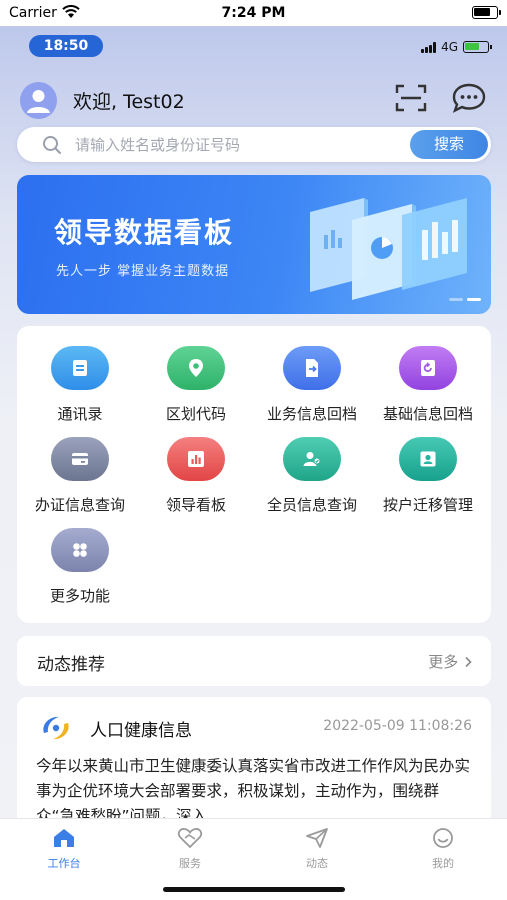  I want to click on search-button: 搜索, so click(449, 144).